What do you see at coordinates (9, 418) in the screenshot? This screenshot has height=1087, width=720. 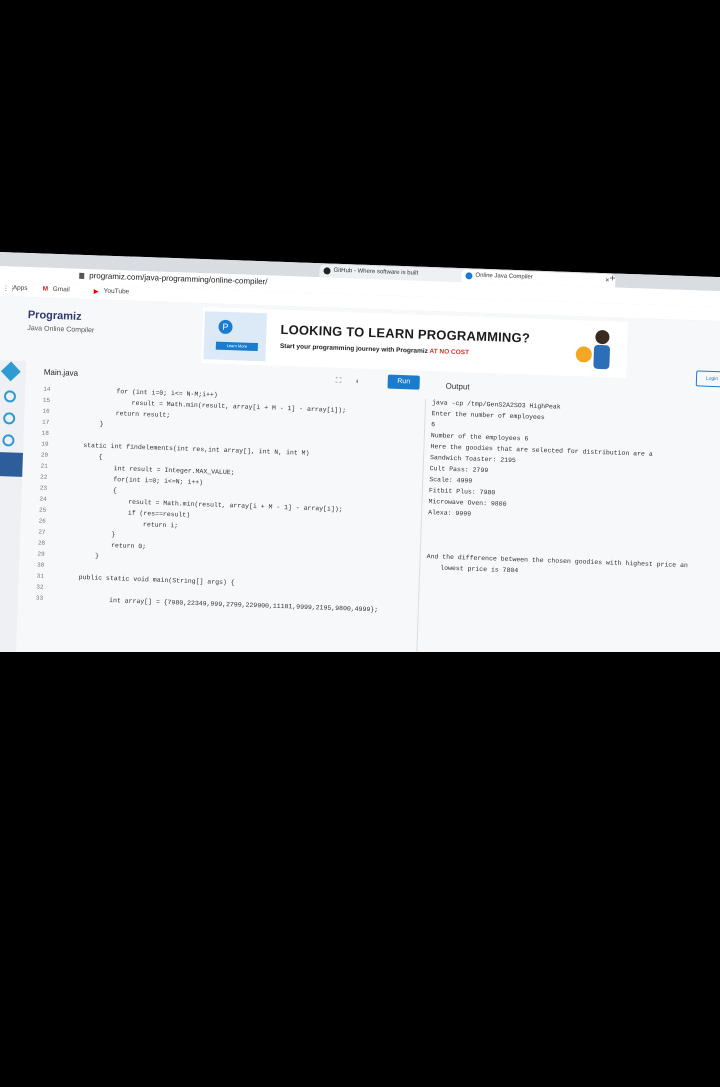 I see `c-icon` at bounding box center [9, 418].